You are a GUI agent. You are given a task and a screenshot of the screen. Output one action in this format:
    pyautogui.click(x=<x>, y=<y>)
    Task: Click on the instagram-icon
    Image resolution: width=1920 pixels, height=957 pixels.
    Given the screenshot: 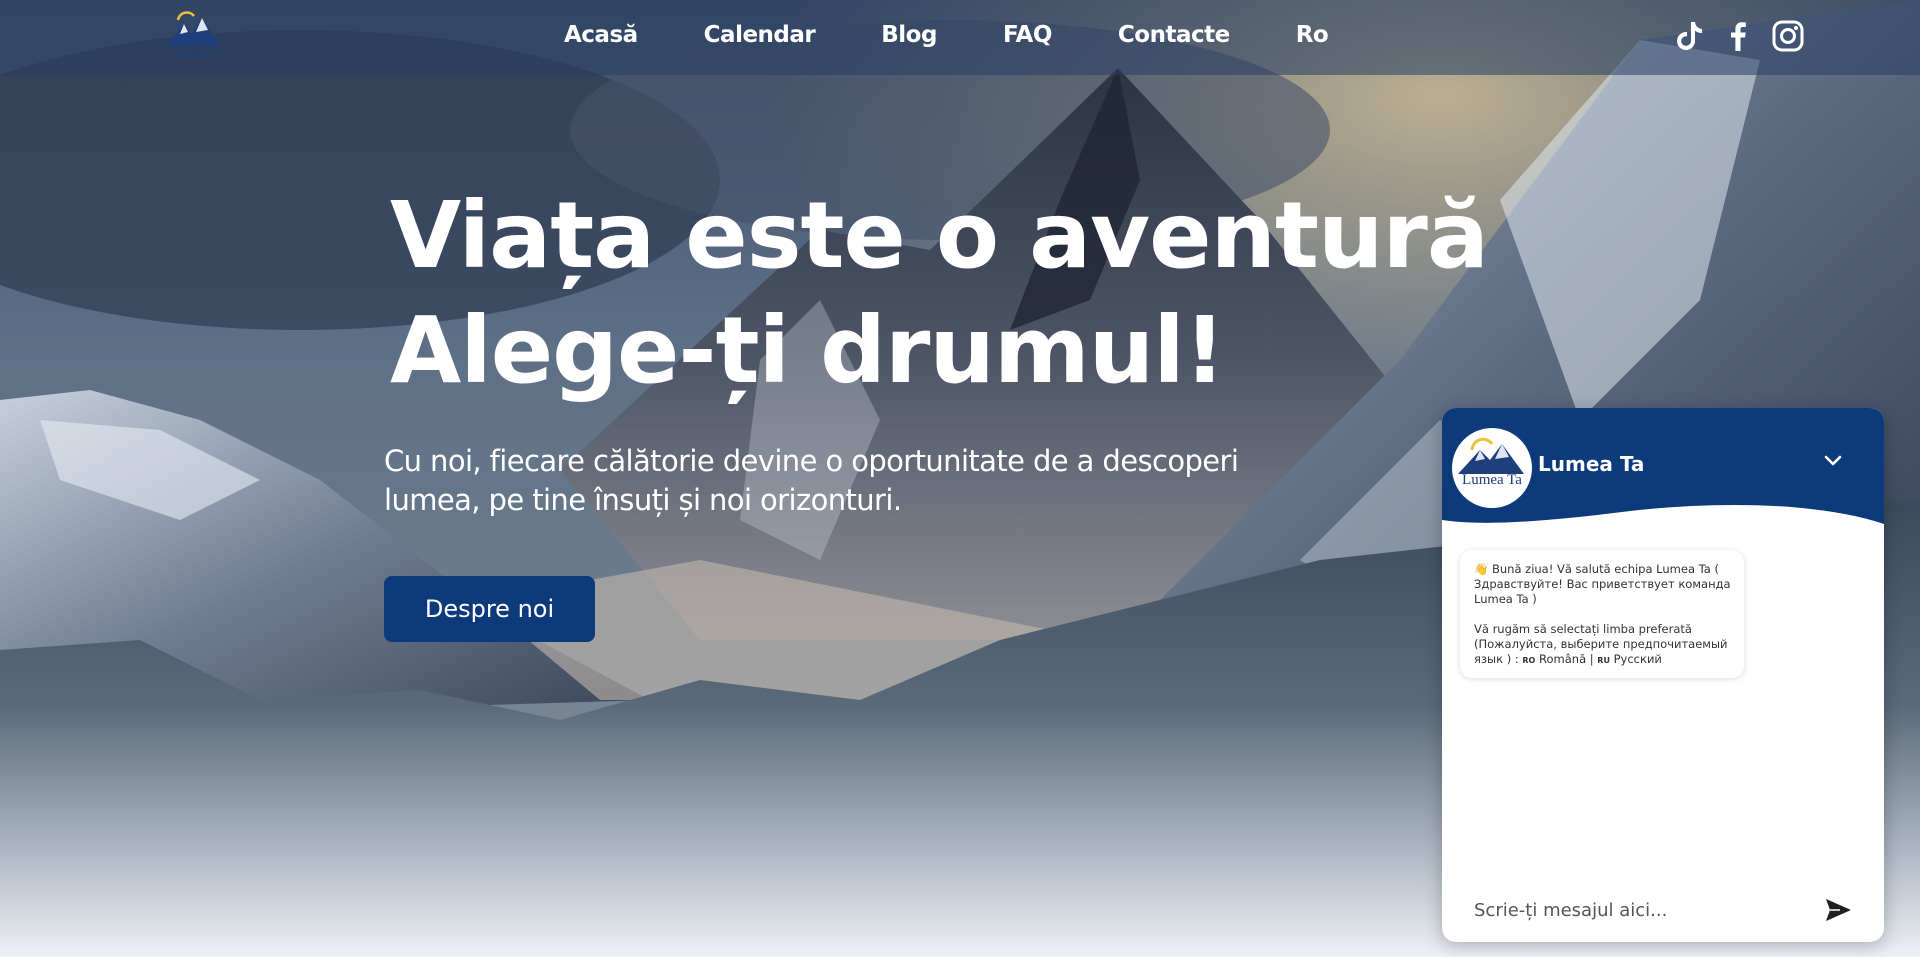 What is the action you would take?
    pyautogui.click(x=1788, y=36)
    